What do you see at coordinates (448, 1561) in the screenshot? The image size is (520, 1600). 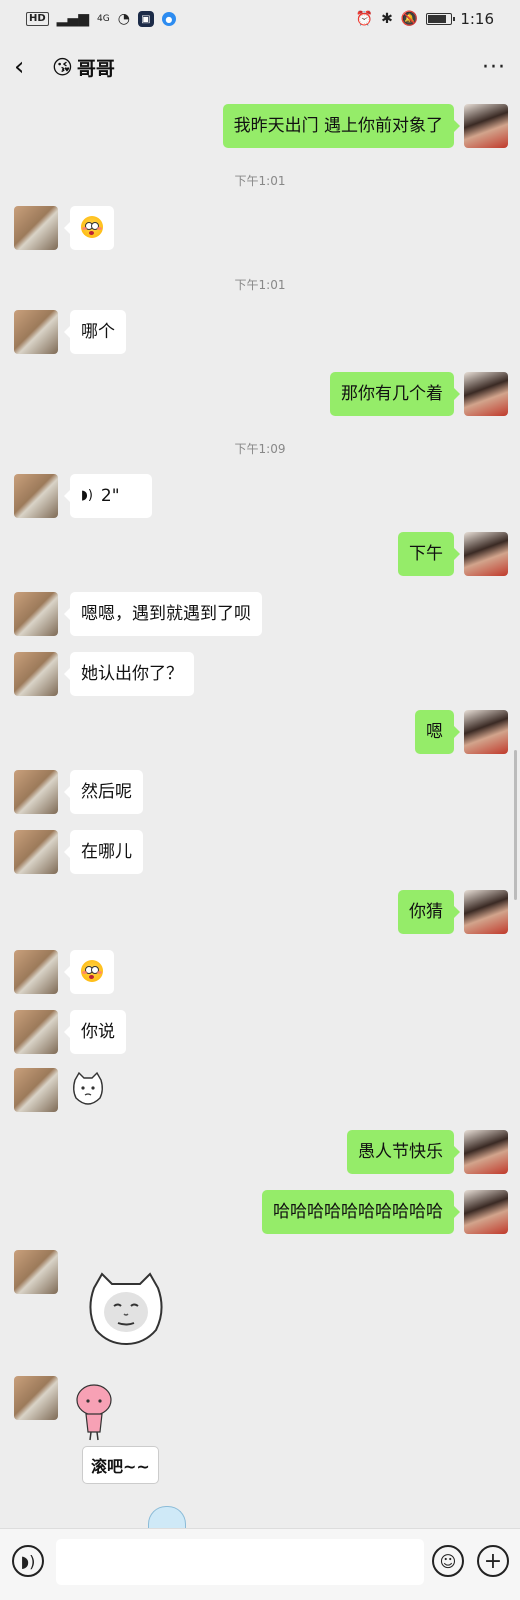 I see `emoji-icon: ☺` at bounding box center [448, 1561].